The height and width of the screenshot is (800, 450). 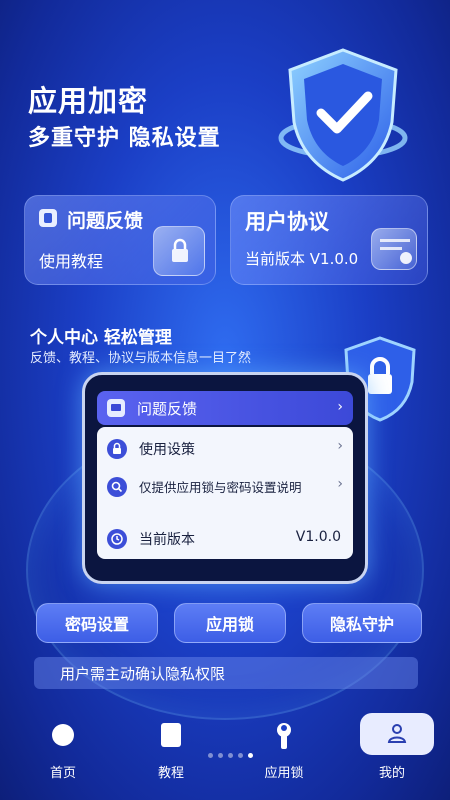 What do you see at coordinates (143, 674) in the screenshot?
I see `privacy-notice-text: 用户需主动确认隐私权限` at bounding box center [143, 674].